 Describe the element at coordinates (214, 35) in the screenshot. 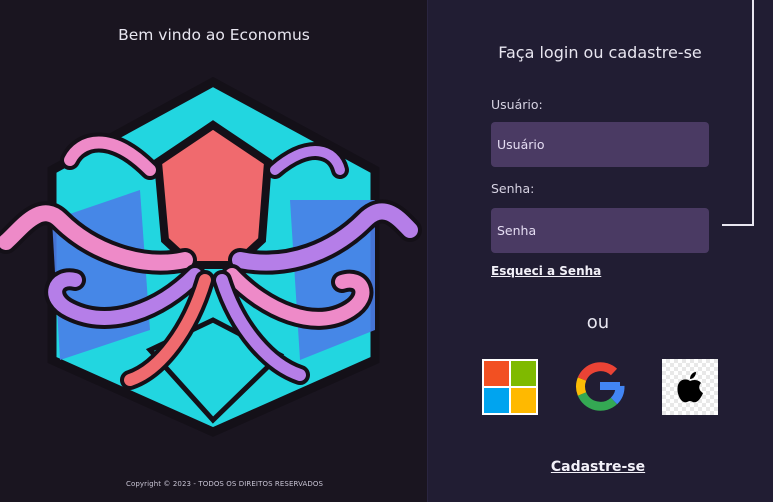

I see `welcome-heading: Bem vindo ao Economus` at that location.